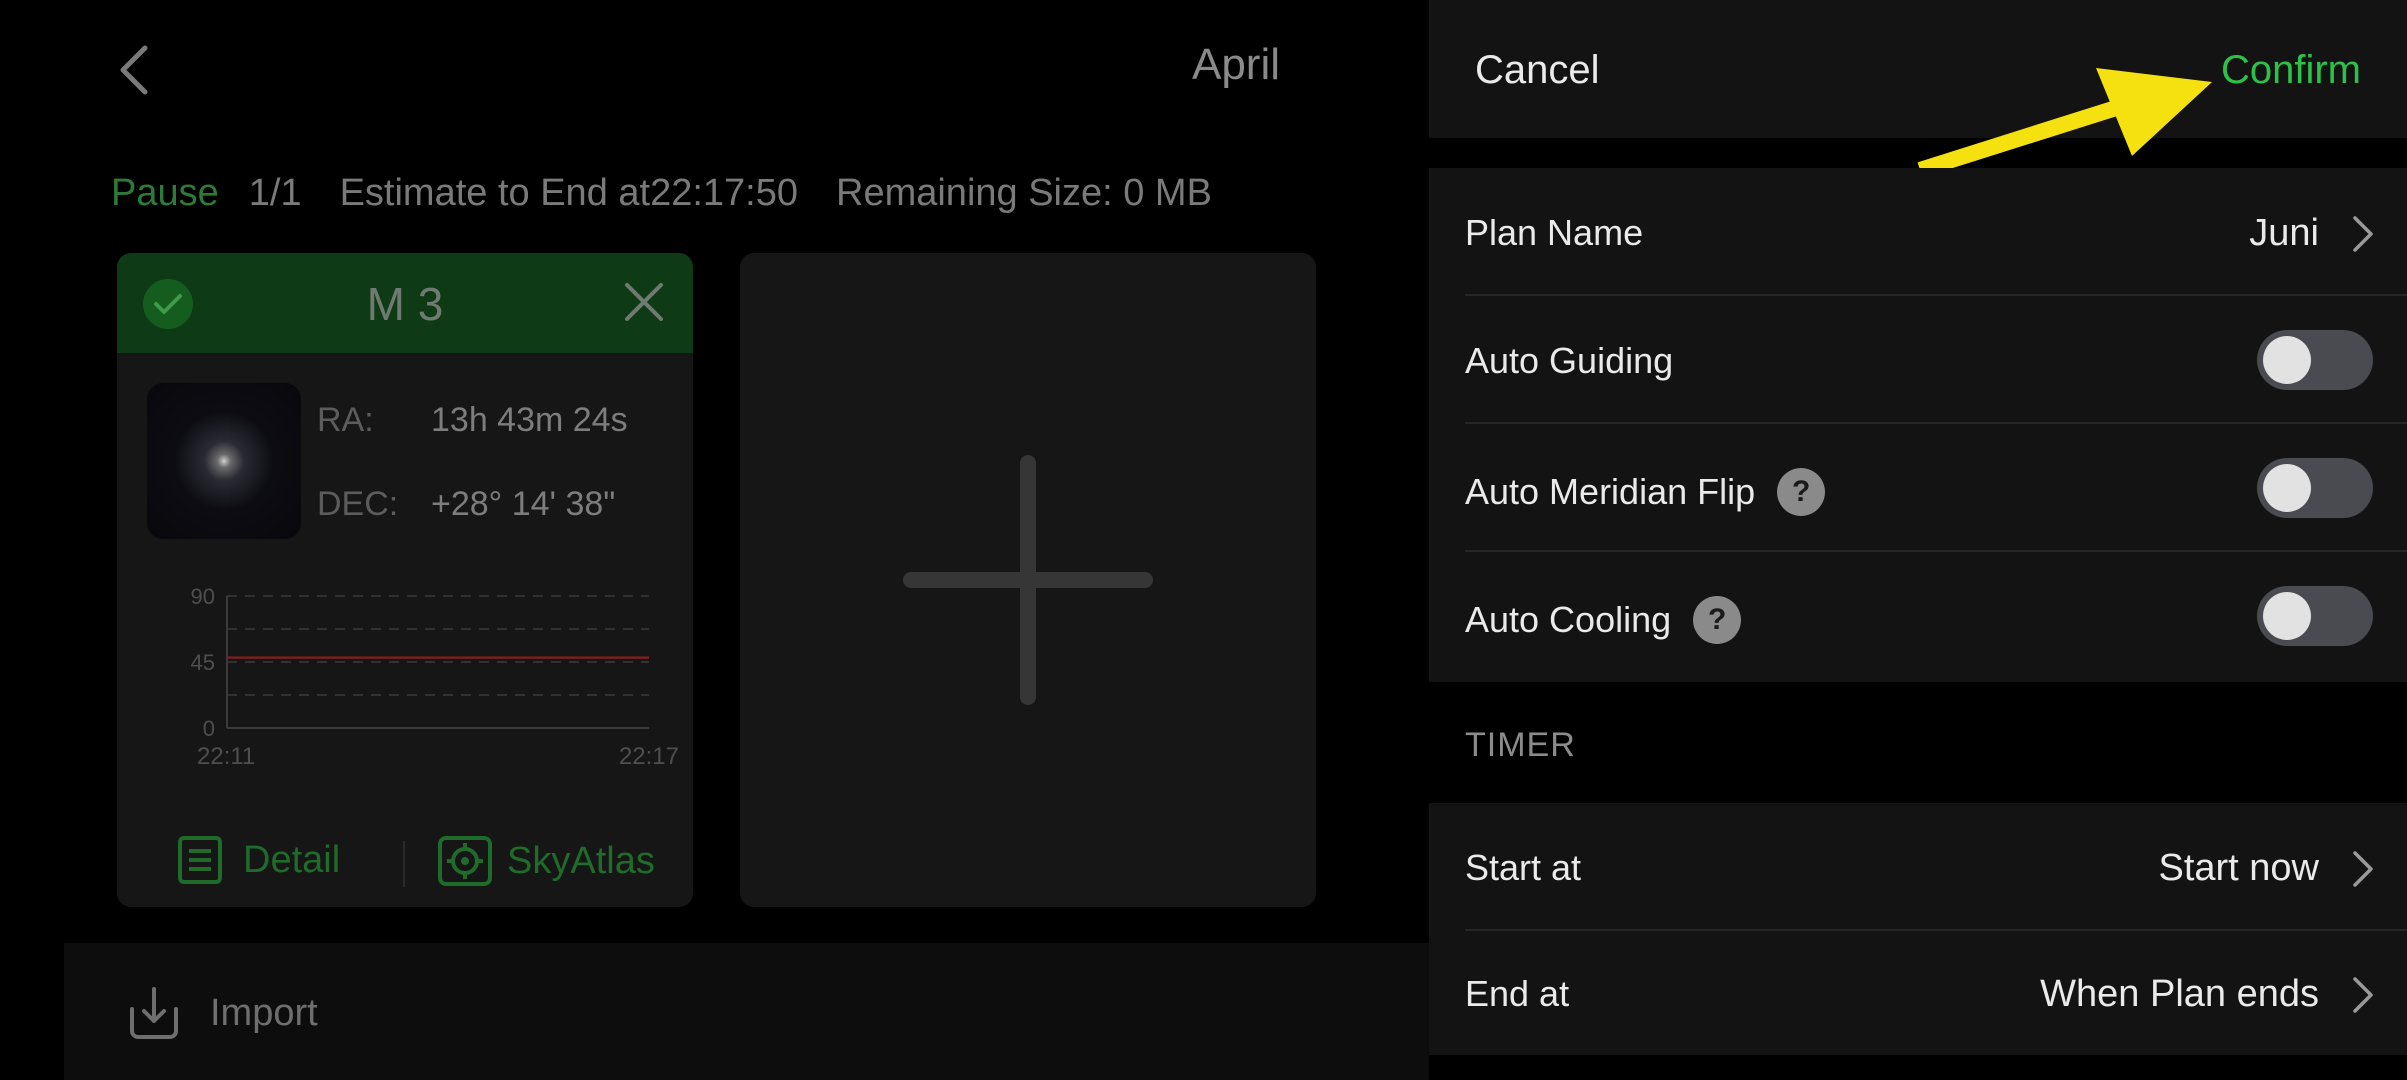 The height and width of the screenshot is (1080, 2407). Describe the element at coordinates (746, 1011) in the screenshot. I see `import-bar: Import` at that location.